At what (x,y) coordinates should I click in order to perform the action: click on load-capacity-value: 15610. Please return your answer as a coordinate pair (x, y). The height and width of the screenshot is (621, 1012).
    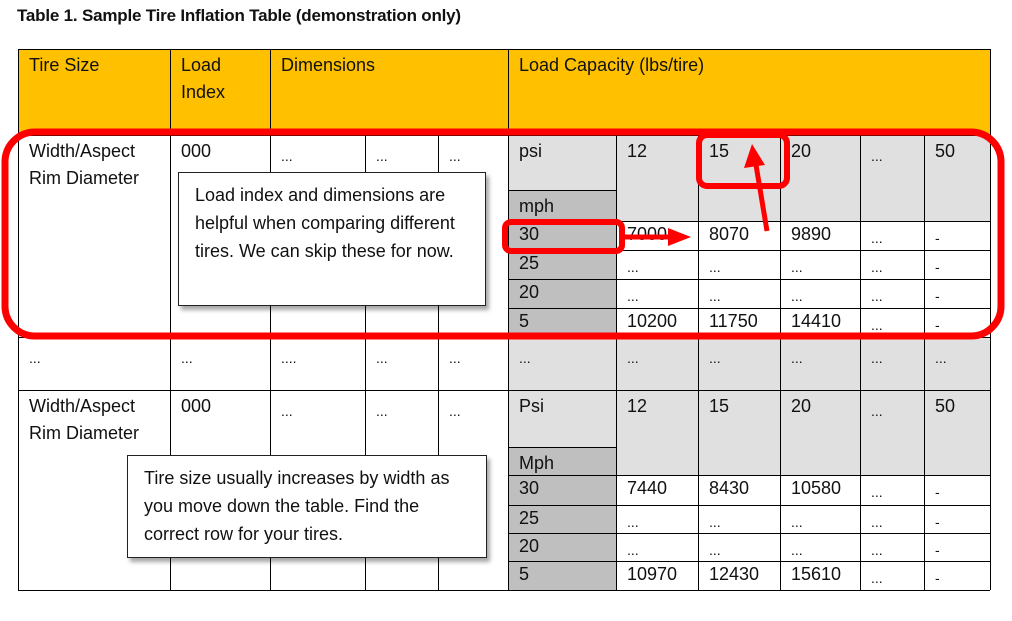
    Looking at the image, I should click on (816, 574).